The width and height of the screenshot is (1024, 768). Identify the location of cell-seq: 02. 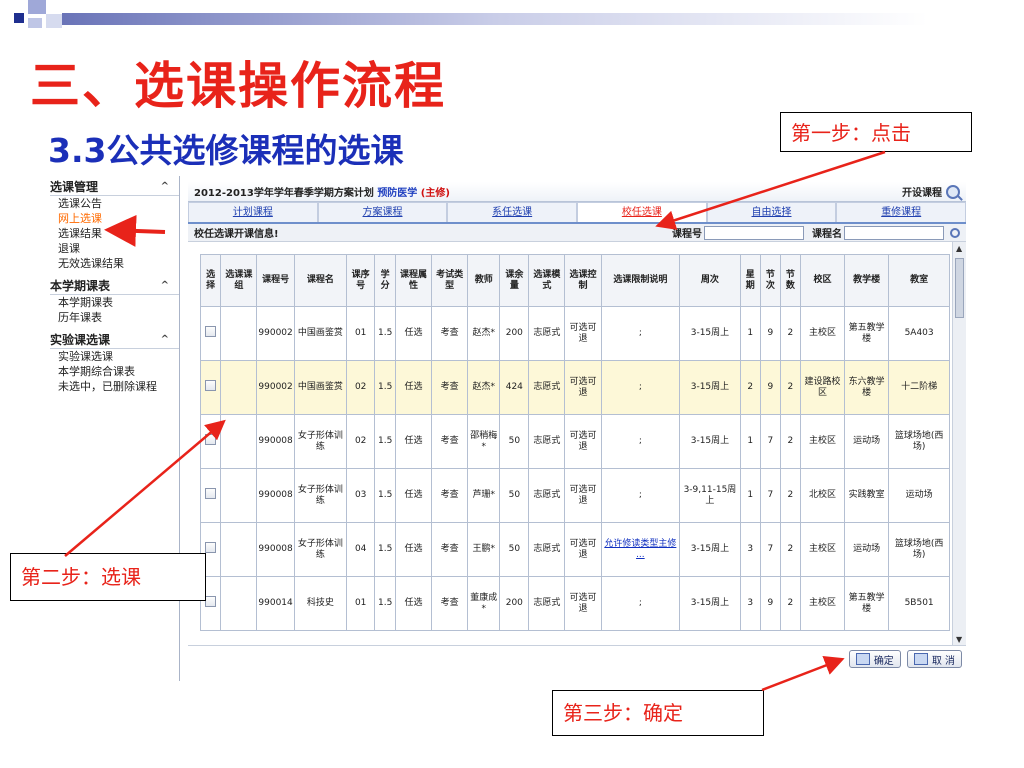
(360, 441).